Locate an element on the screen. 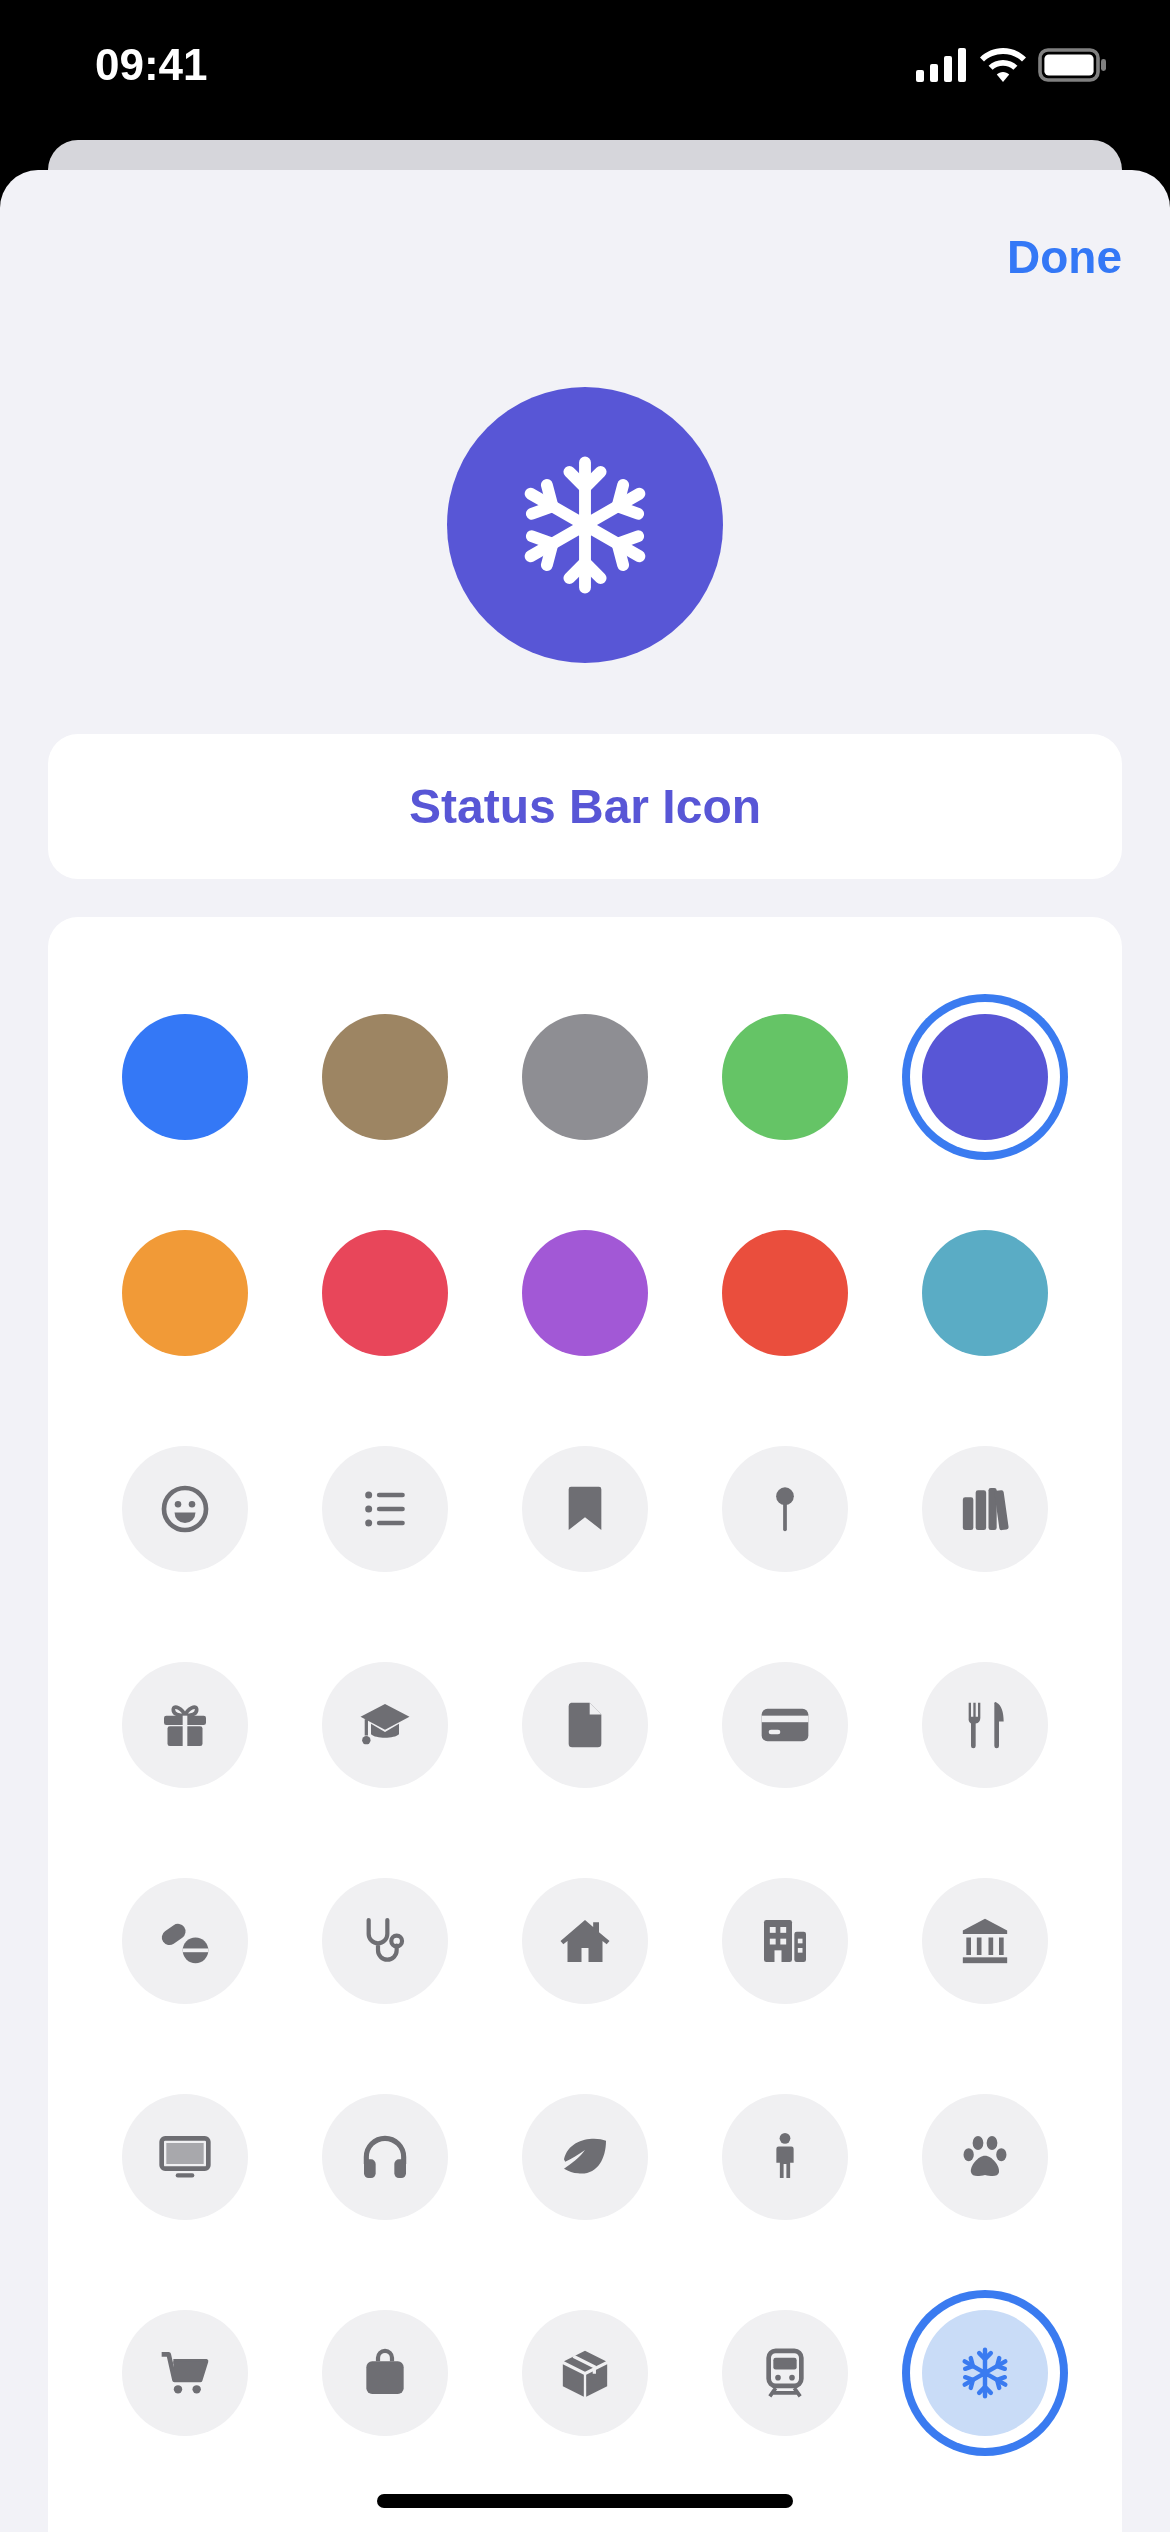 This screenshot has width=1170, height=2532. signal-icon is located at coordinates (942, 65).